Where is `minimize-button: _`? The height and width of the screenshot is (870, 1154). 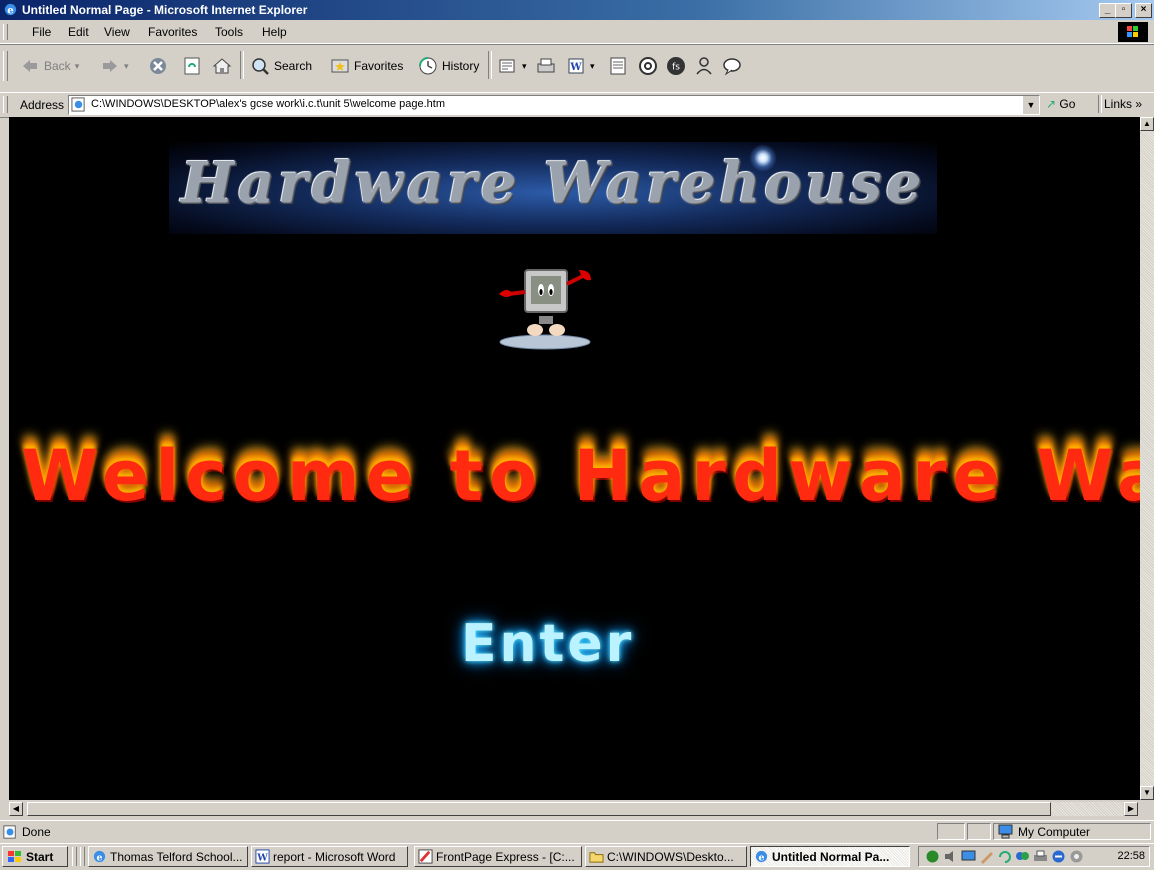
minimize-button: _ is located at coordinates (1107, 10).